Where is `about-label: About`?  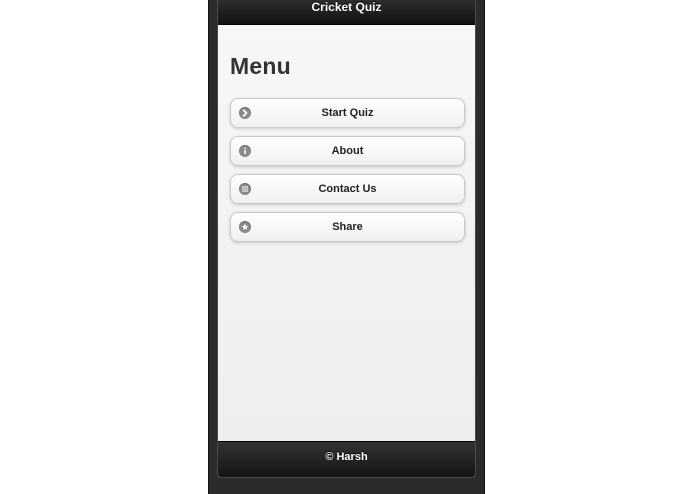 about-label: About is located at coordinates (347, 151).